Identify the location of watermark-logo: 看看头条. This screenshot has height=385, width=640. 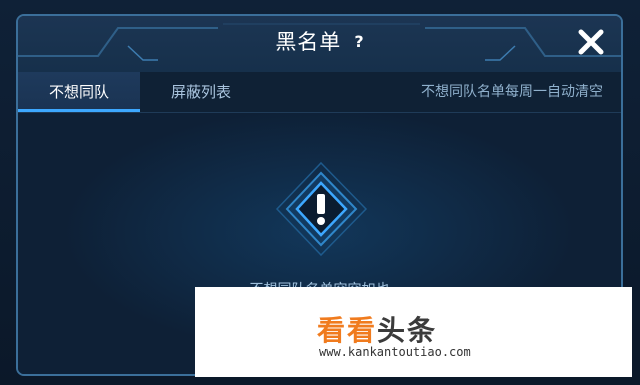
(377, 329).